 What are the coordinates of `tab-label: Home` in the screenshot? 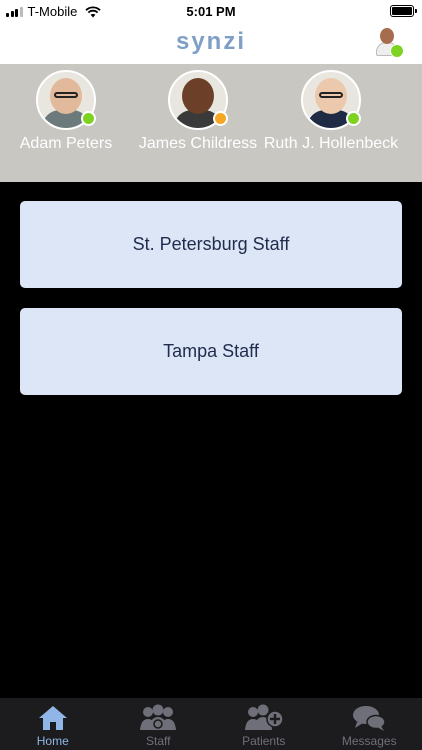 It's located at (52, 741).